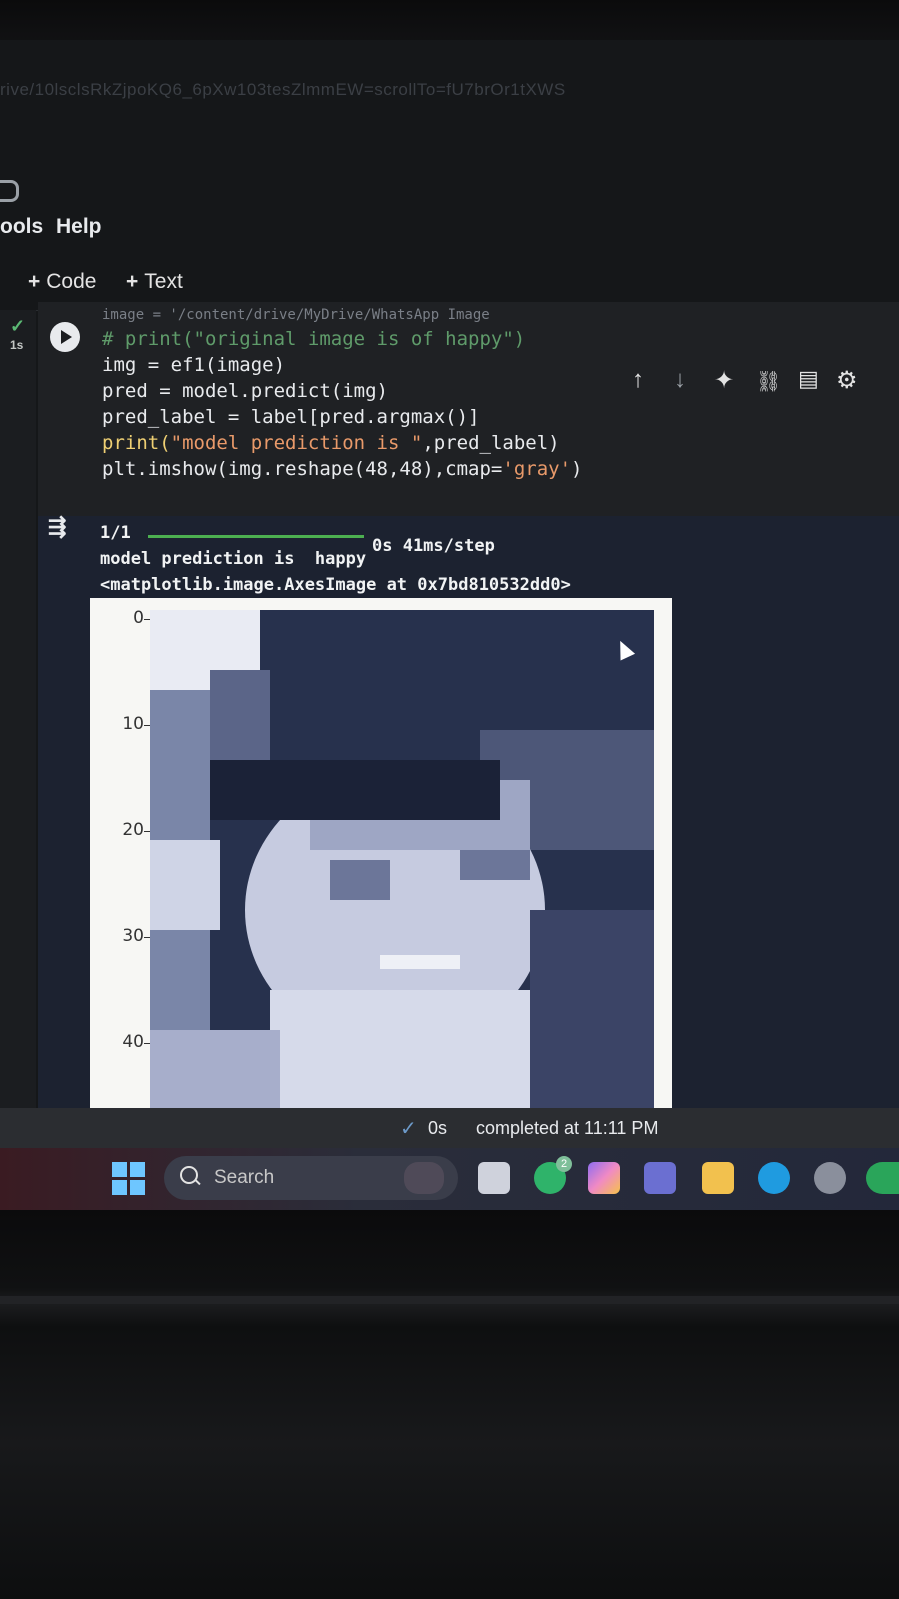 Image resolution: width=899 pixels, height=1599 pixels. I want to click on settings-icon, so click(830, 1178).